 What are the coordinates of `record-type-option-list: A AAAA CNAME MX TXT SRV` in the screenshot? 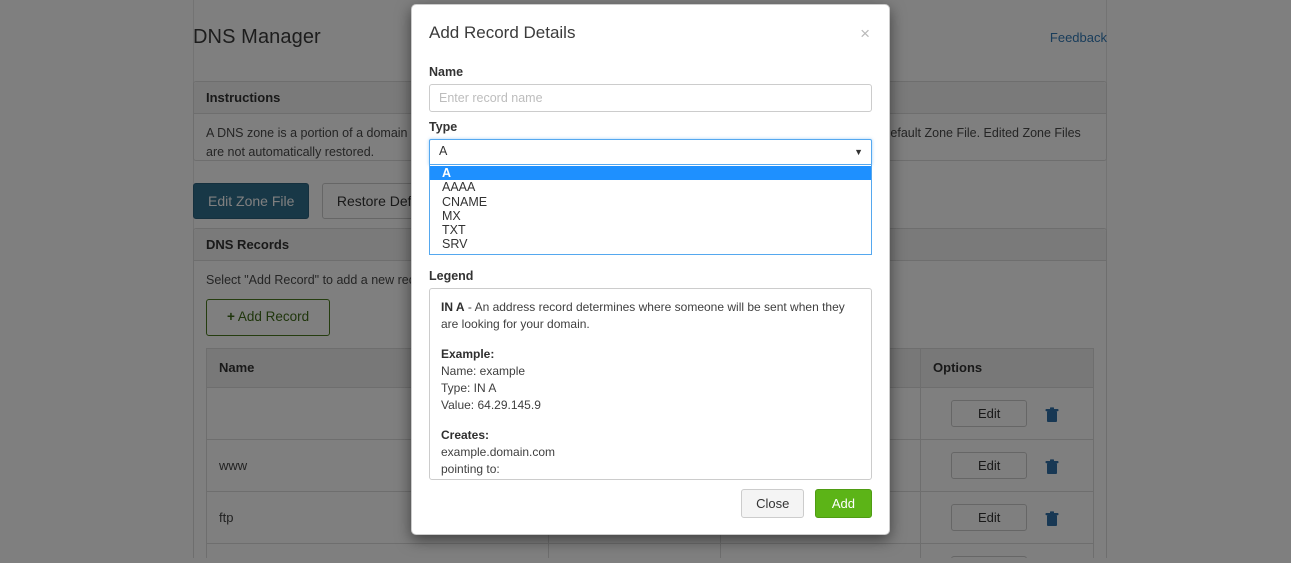 It's located at (650, 210).